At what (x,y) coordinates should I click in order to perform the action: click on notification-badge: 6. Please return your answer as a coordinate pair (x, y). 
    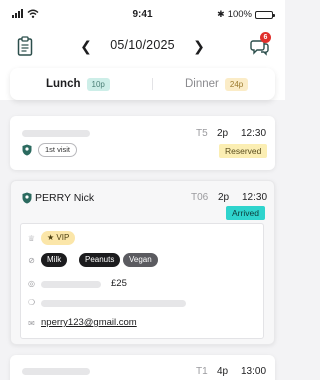
    Looking at the image, I should click on (265, 37).